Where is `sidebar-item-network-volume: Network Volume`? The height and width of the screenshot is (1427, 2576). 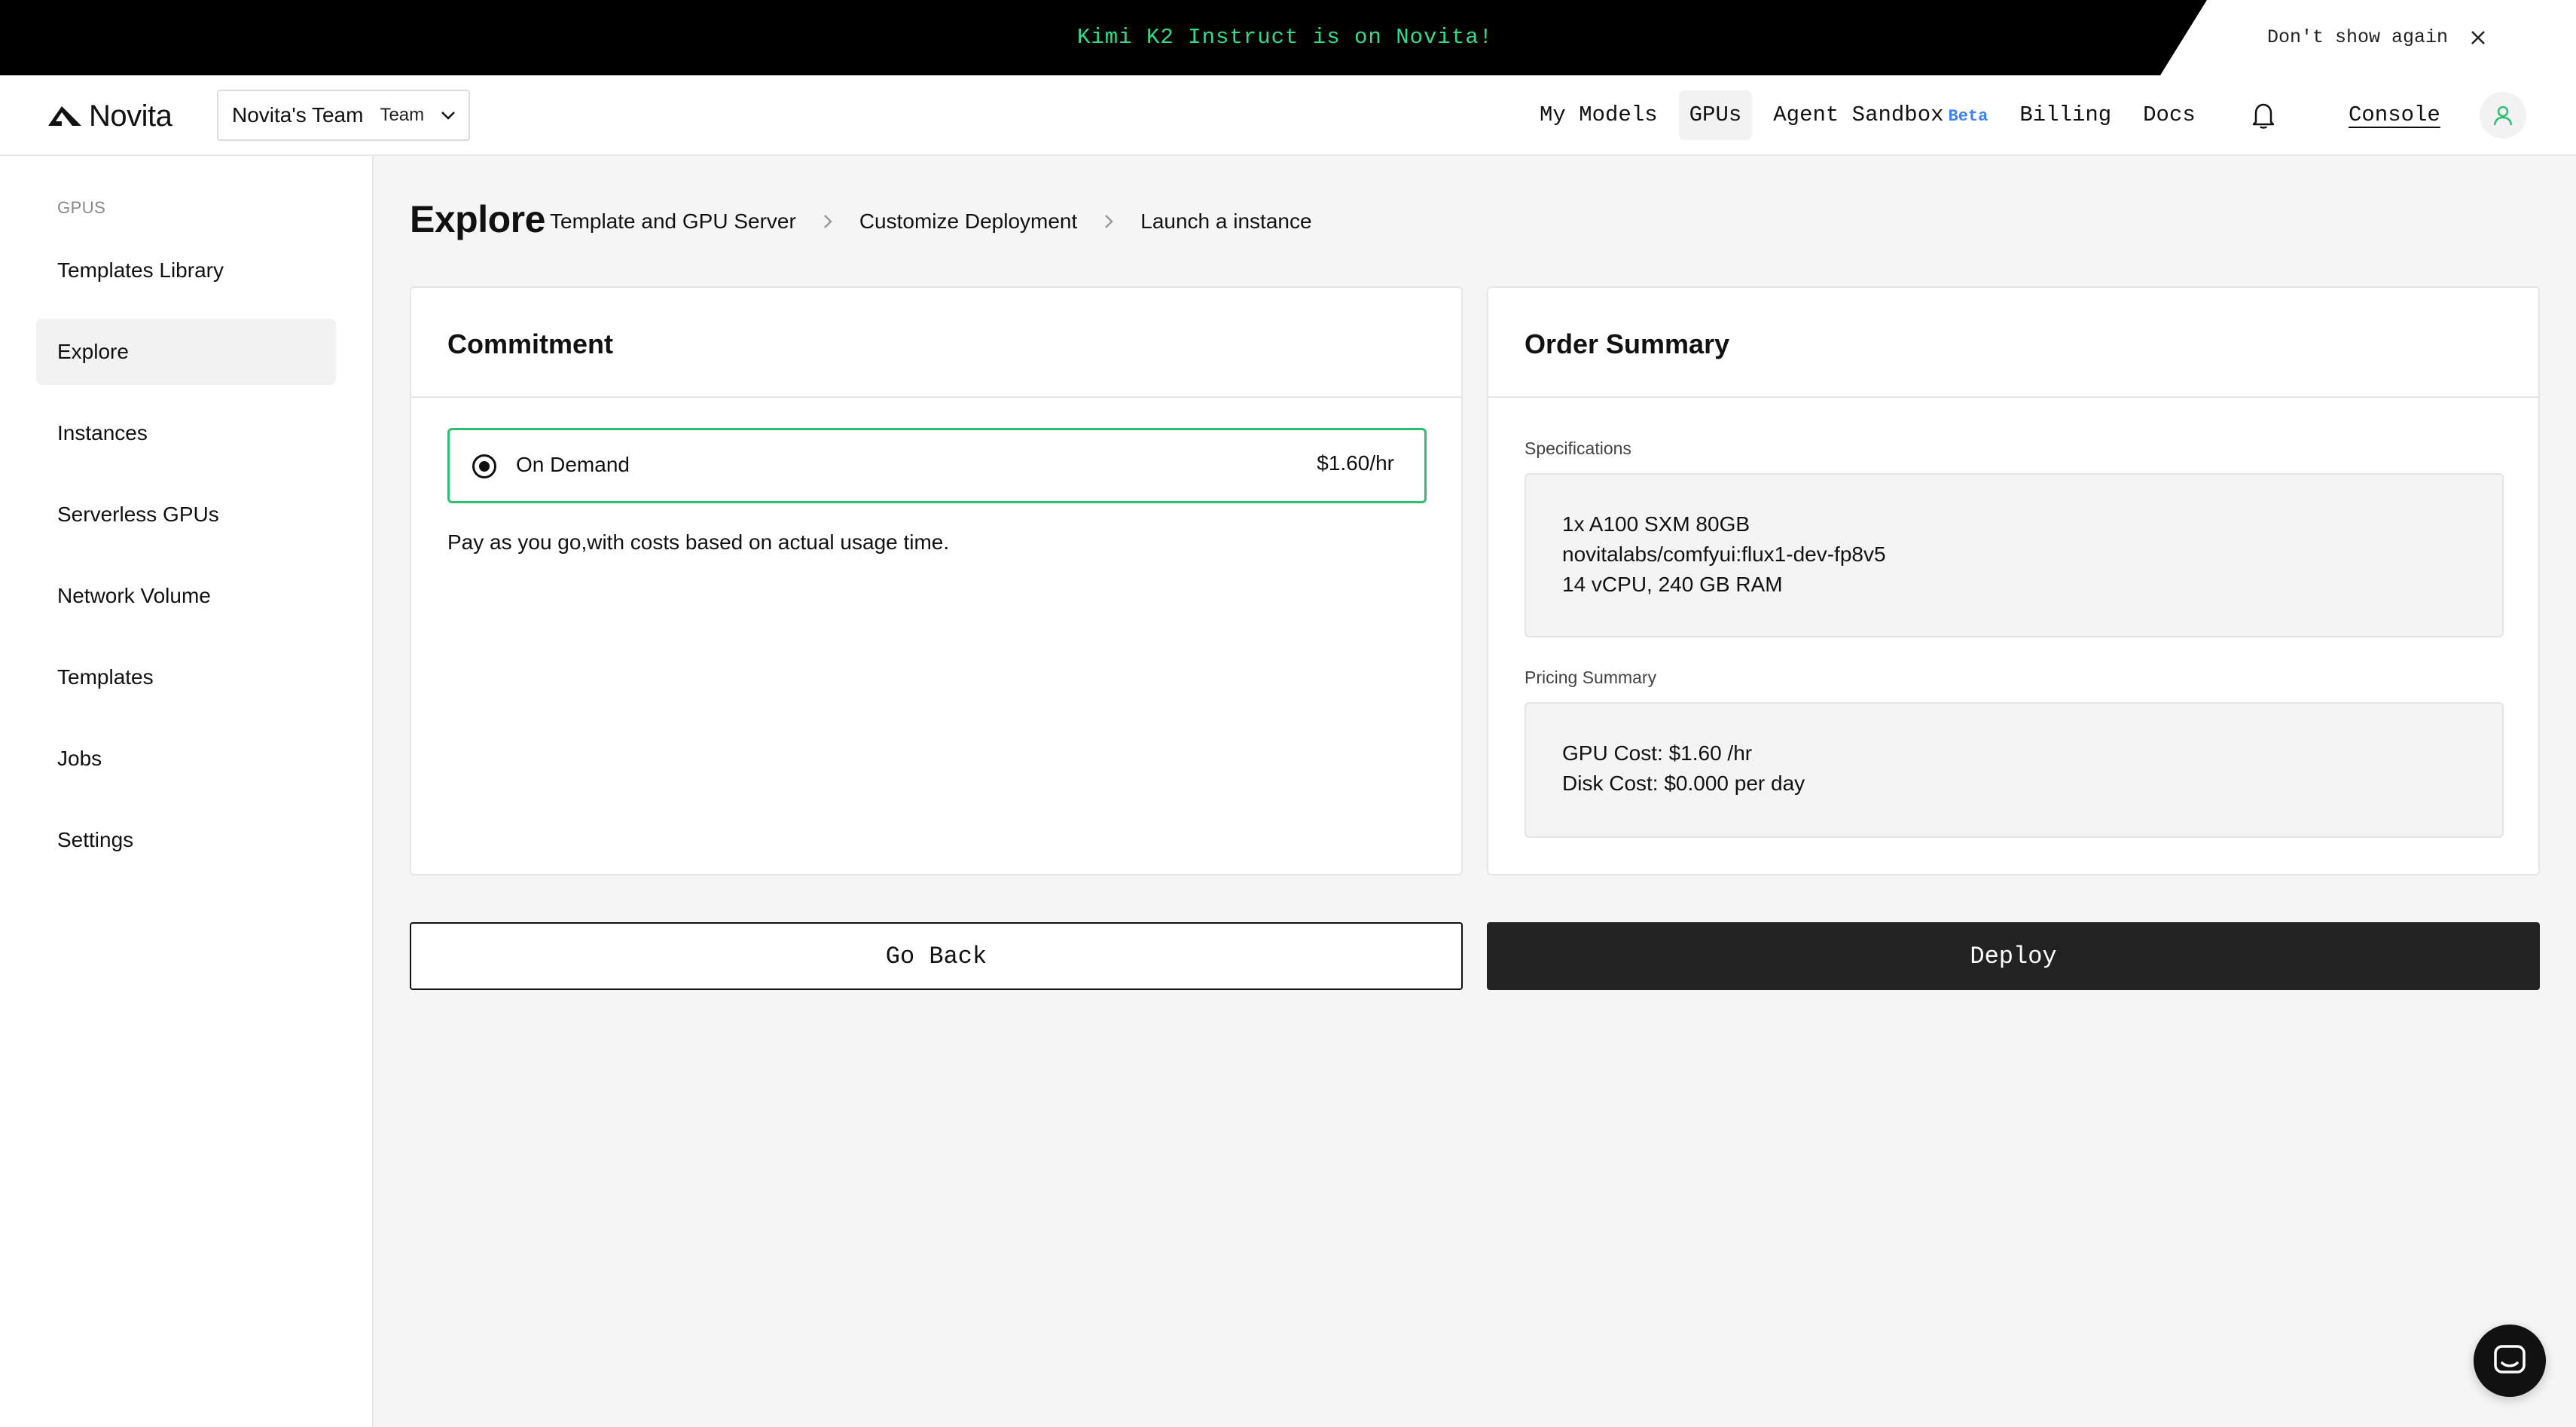 sidebar-item-network-volume: Network Volume is located at coordinates (186, 596).